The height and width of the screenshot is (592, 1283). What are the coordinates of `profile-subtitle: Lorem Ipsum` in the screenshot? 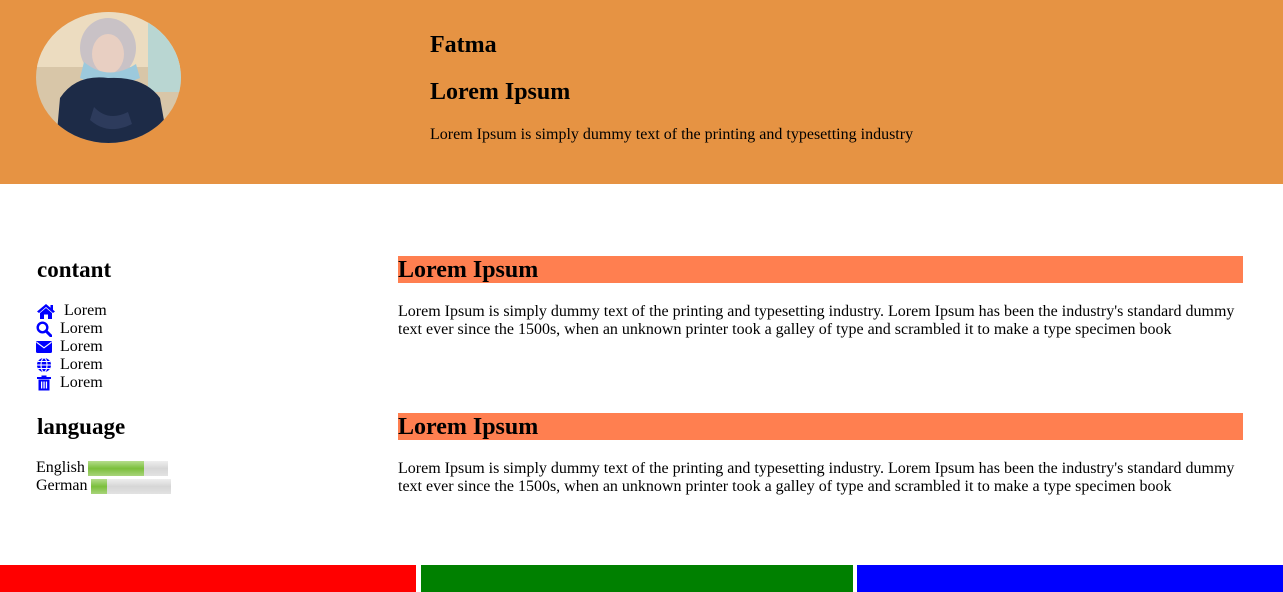 It's located at (500, 92).